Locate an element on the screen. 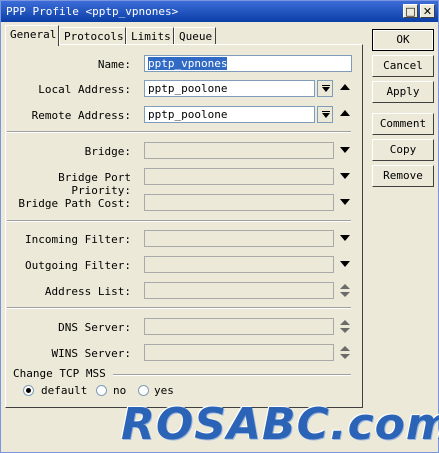  name-input: pptp_vpnones is located at coordinates (248, 63).